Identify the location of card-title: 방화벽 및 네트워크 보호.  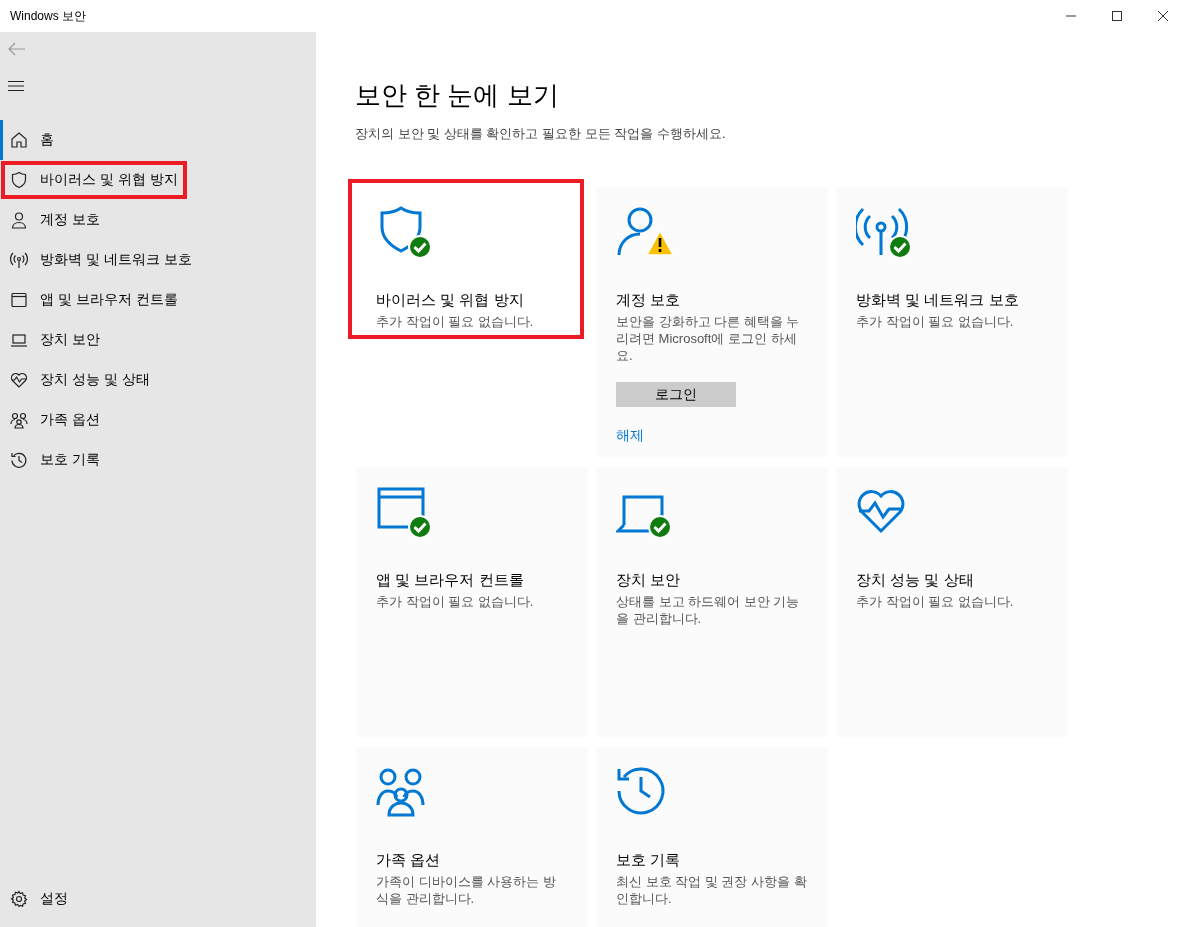
(937, 300).